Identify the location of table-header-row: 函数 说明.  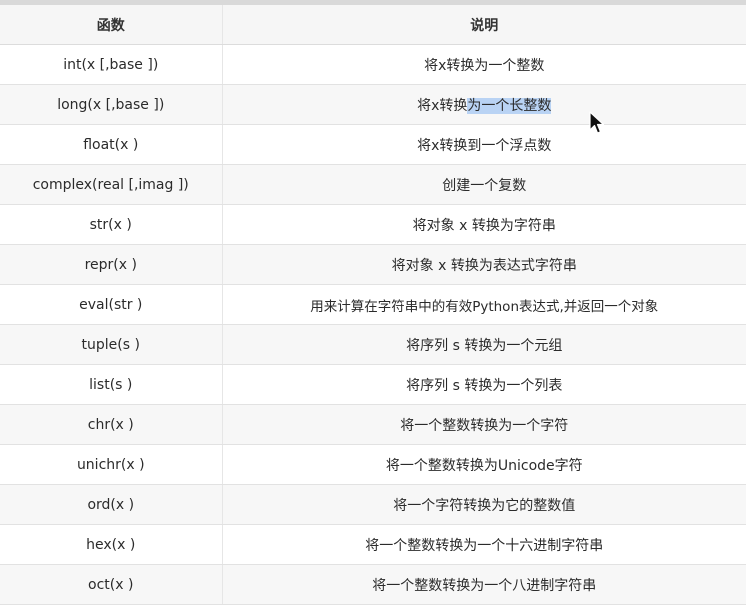
(373, 25).